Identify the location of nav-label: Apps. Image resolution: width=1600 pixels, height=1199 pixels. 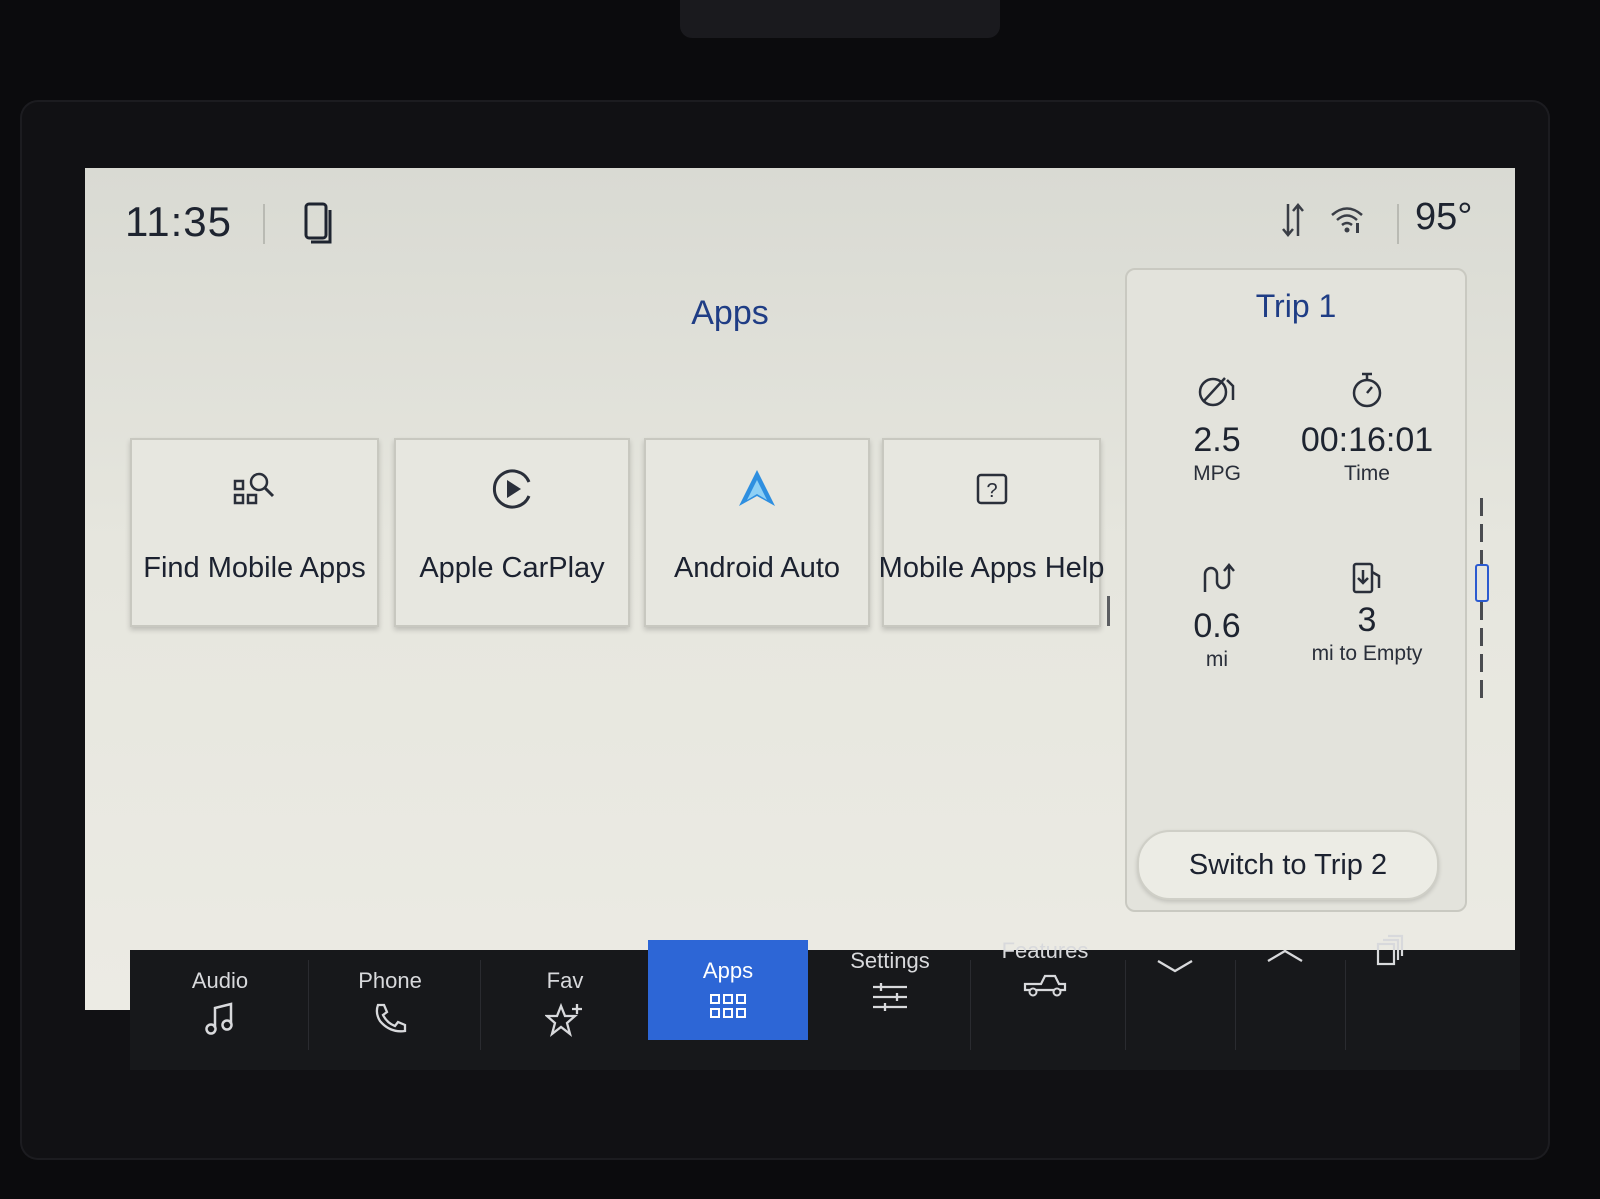
(728, 970).